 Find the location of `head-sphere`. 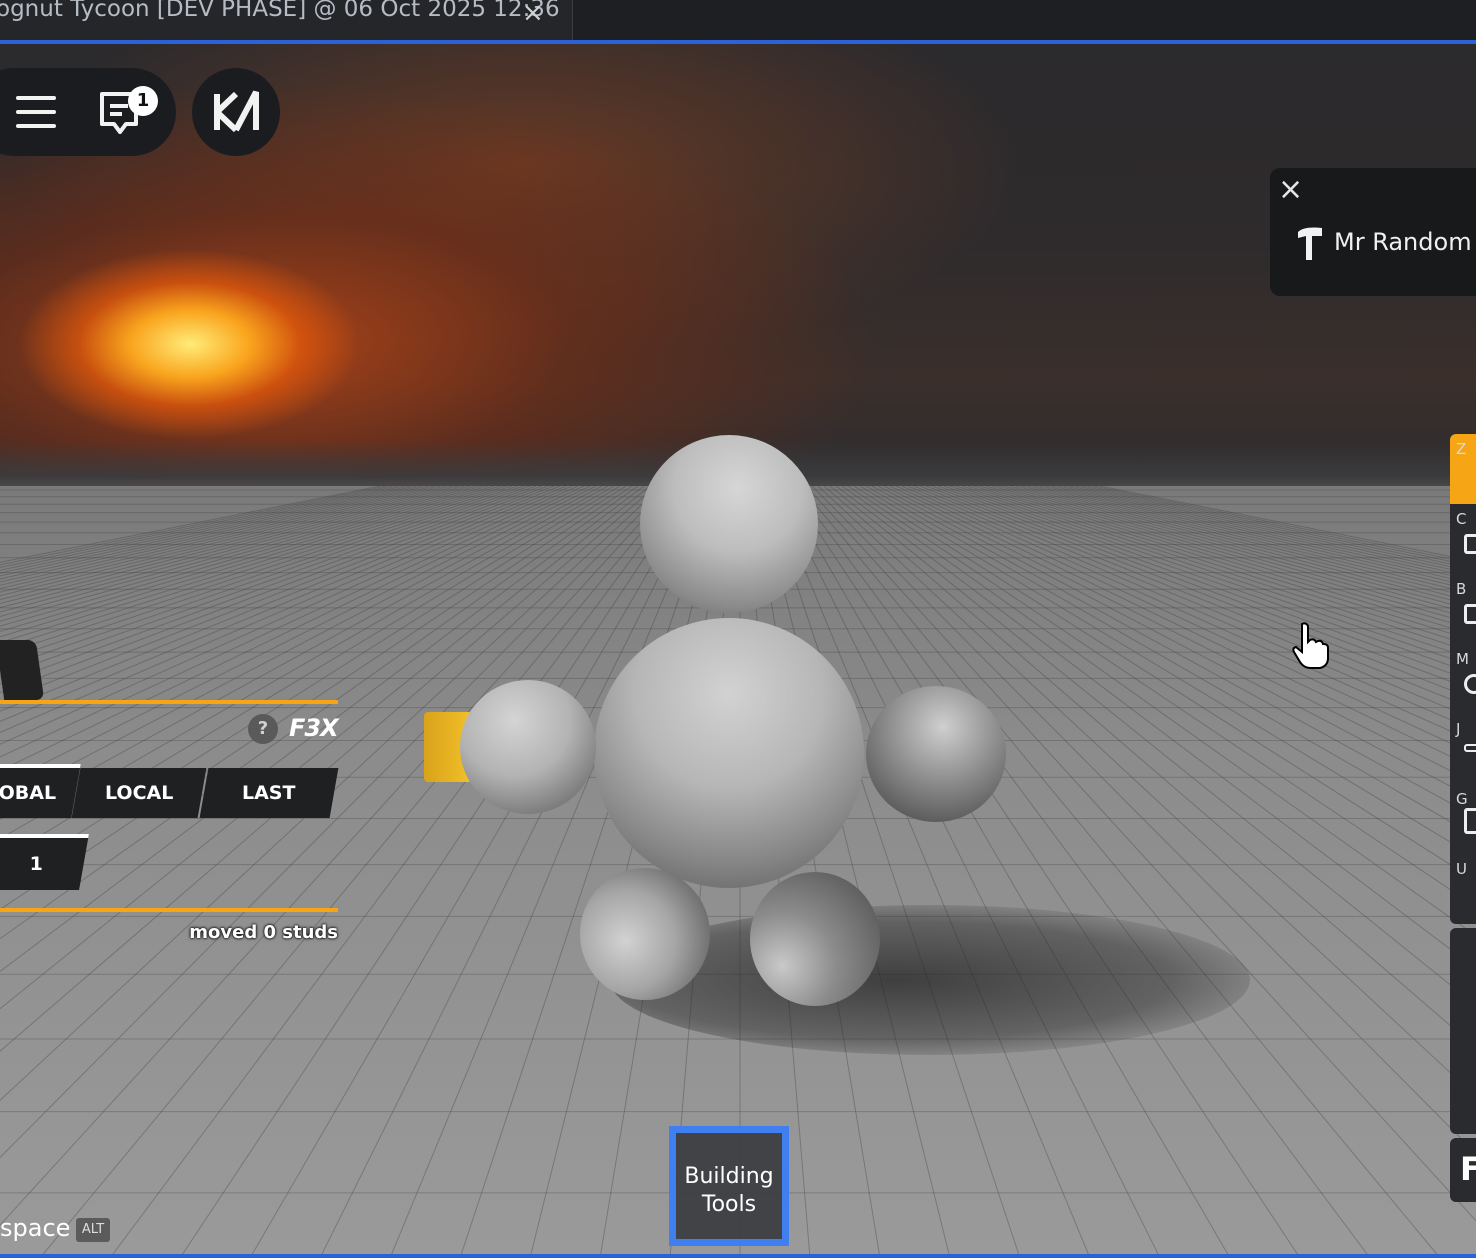

head-sphere is located at coordinates (729, 524).